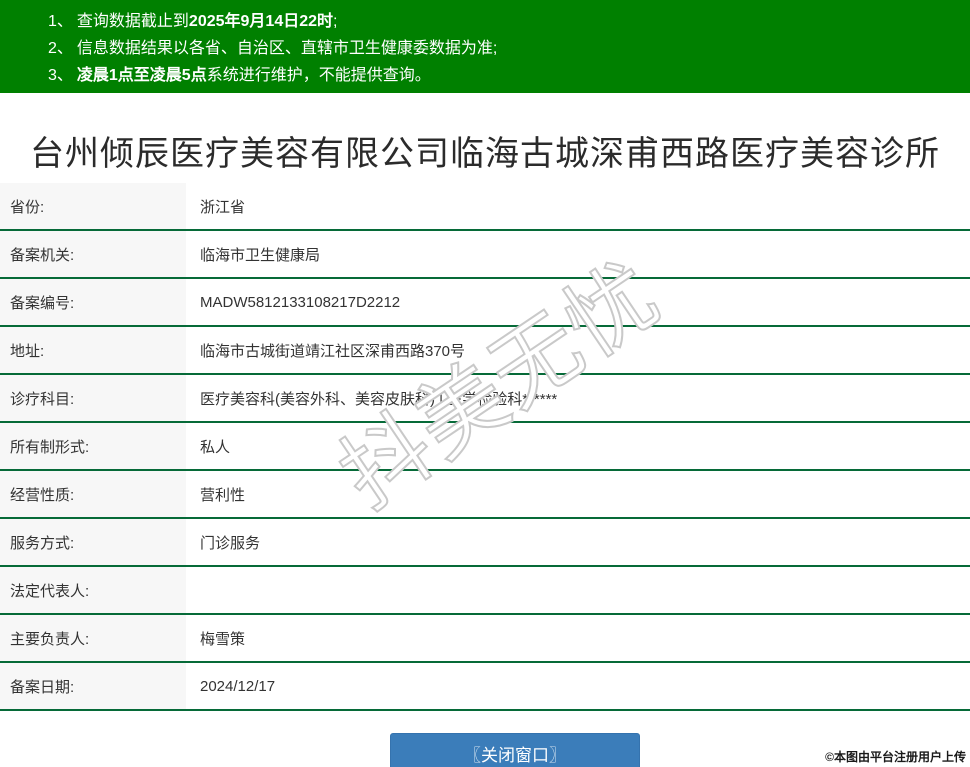 This screenshot has height=767, width=970. I want to click on row-label: 主要负责人:, so click(93, 638).